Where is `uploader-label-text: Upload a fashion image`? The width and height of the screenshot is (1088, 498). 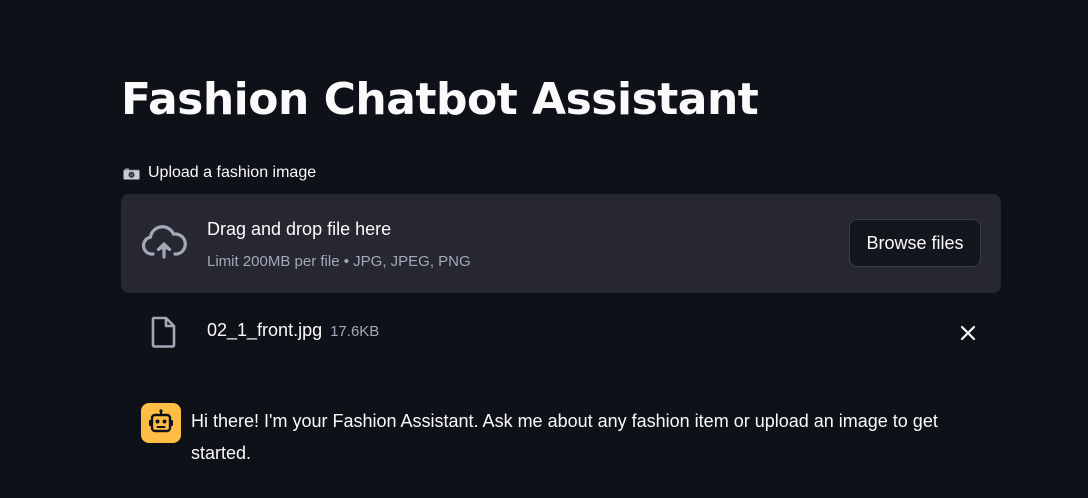 uploader-label-text: Upload a fashion image is located at coordinates (232, 172).